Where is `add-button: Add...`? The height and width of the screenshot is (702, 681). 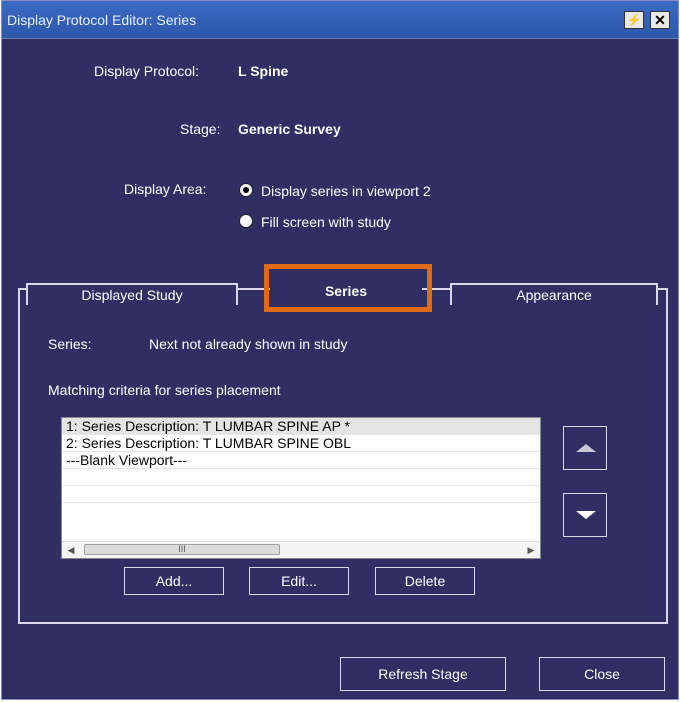 add-button: Add... is located at coordinates (174, 581).